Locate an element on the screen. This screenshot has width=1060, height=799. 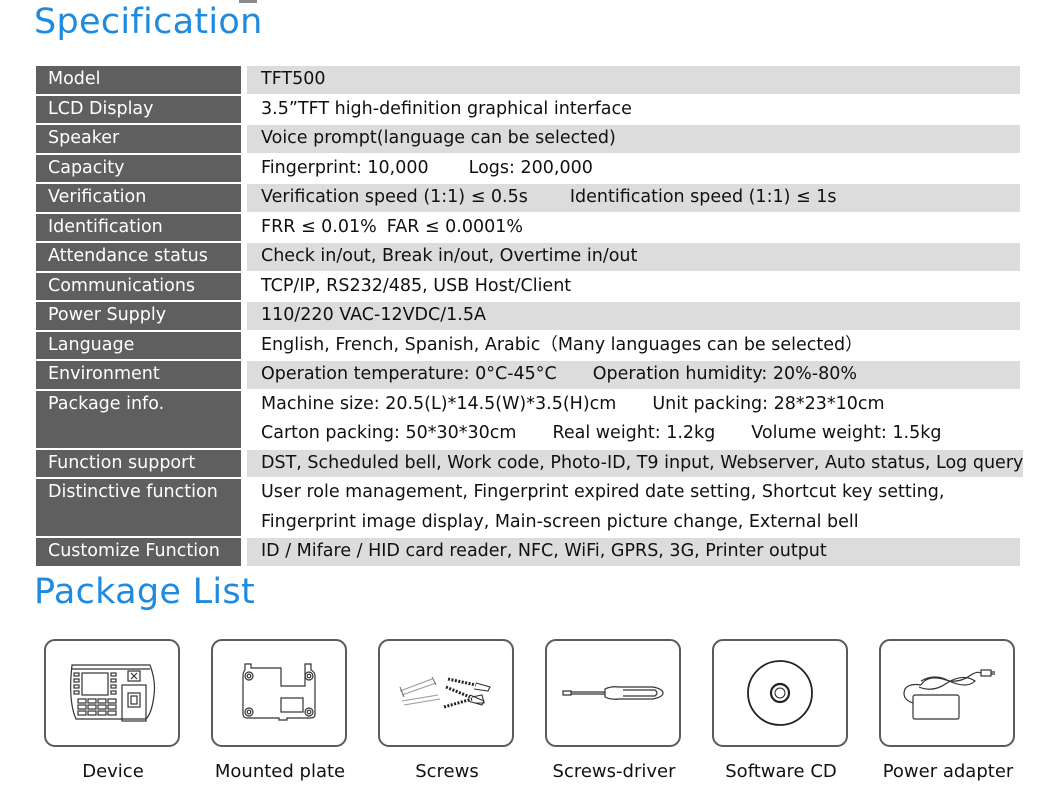
spec-value-text: TFT500 is located at coordinates (293, 79).